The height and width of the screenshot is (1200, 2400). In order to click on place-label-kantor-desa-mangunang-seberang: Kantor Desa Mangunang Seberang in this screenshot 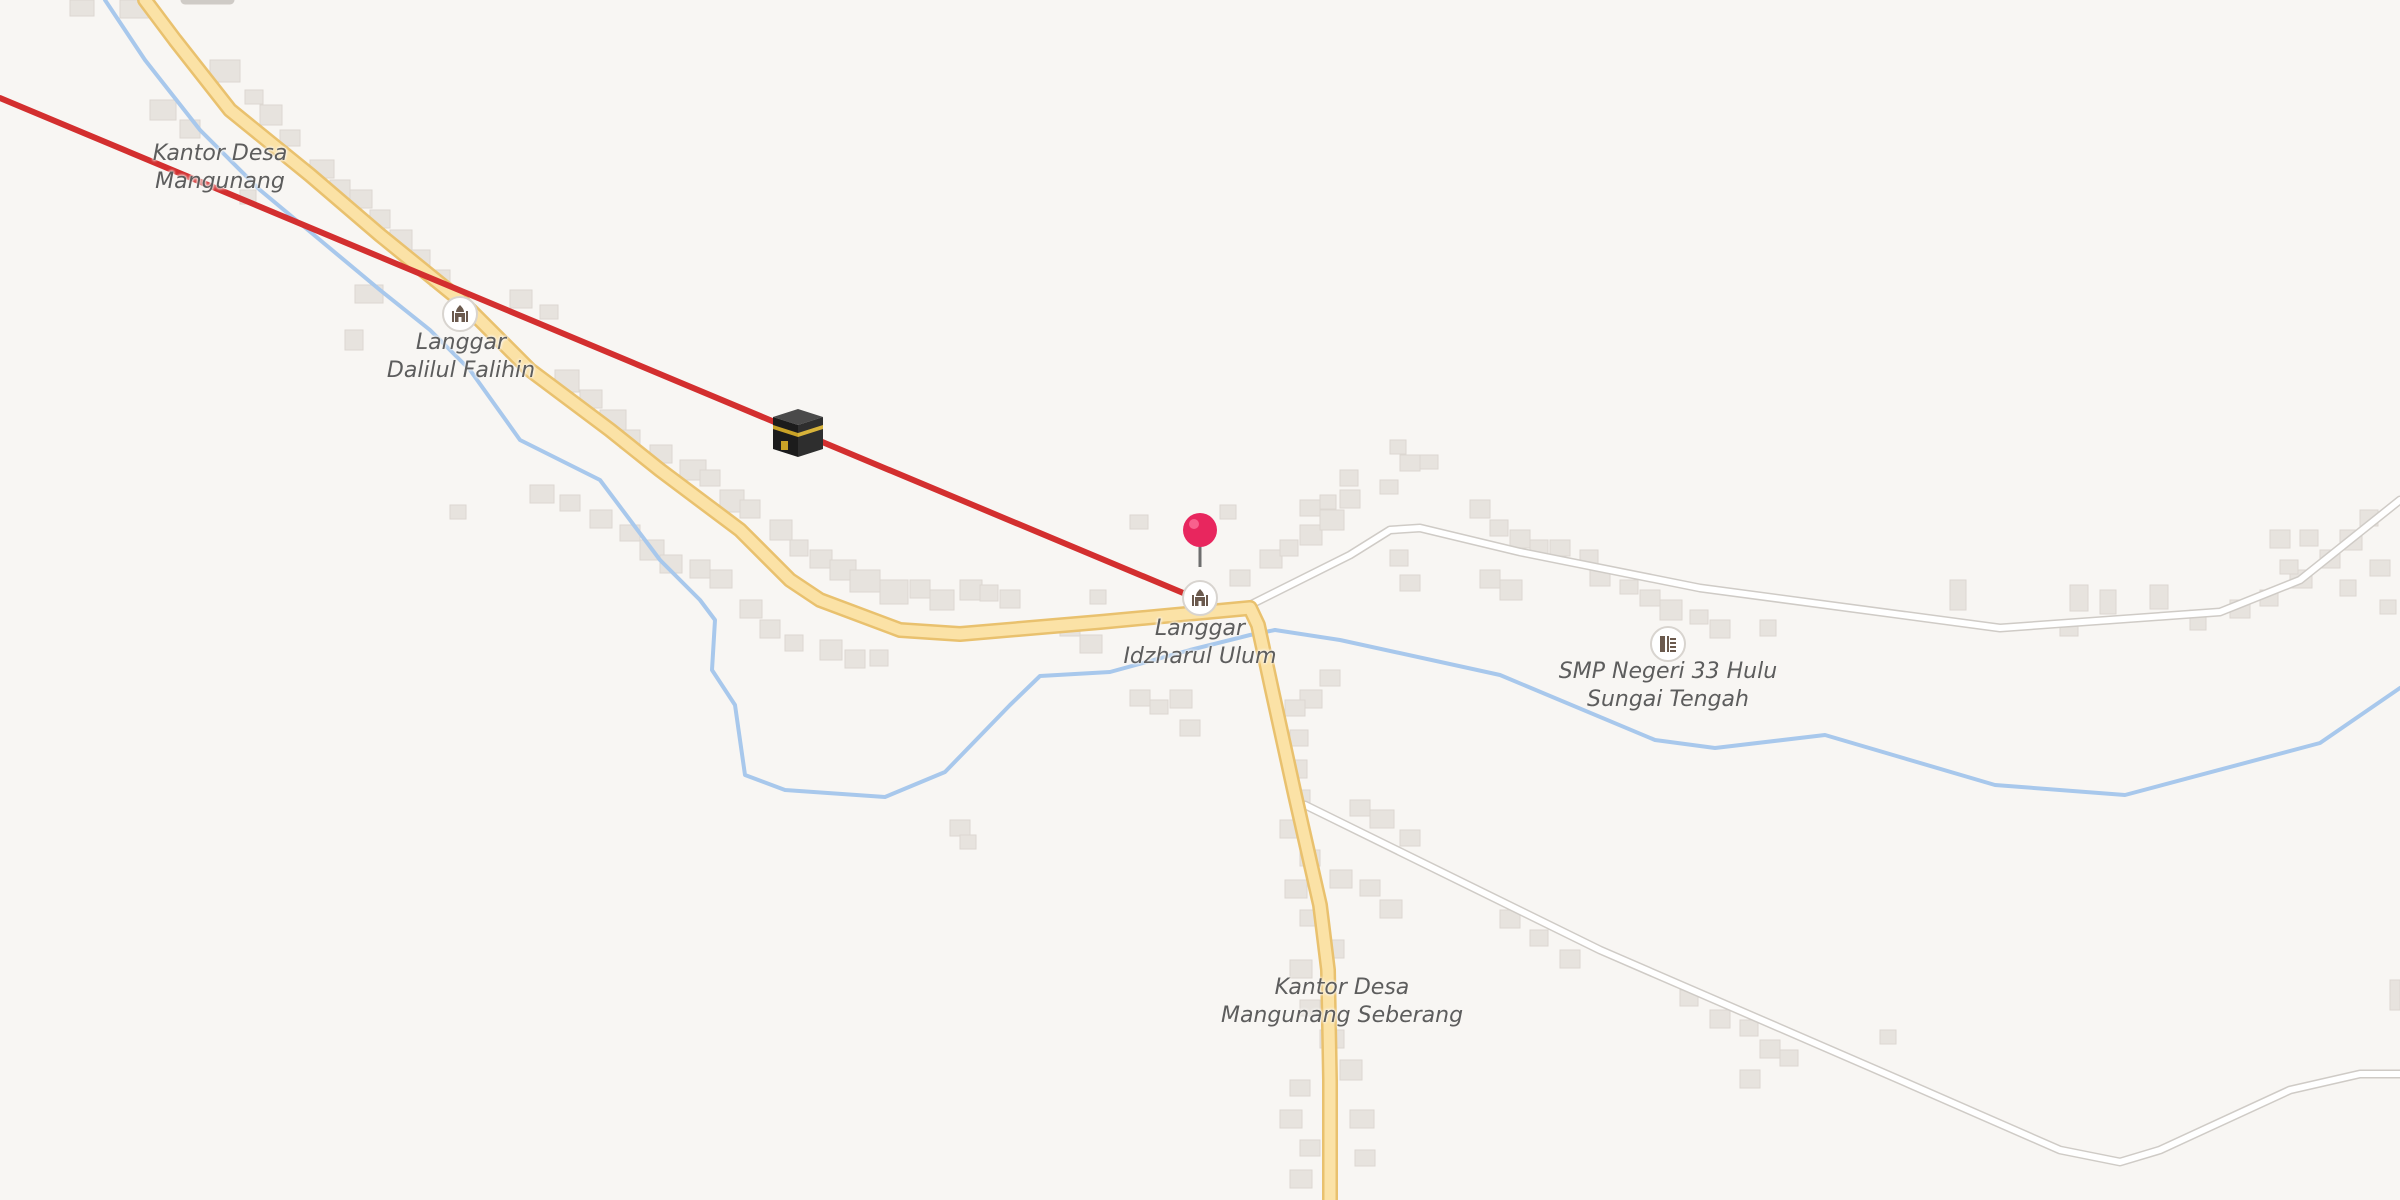, I will do `click(1342, 1002)`.